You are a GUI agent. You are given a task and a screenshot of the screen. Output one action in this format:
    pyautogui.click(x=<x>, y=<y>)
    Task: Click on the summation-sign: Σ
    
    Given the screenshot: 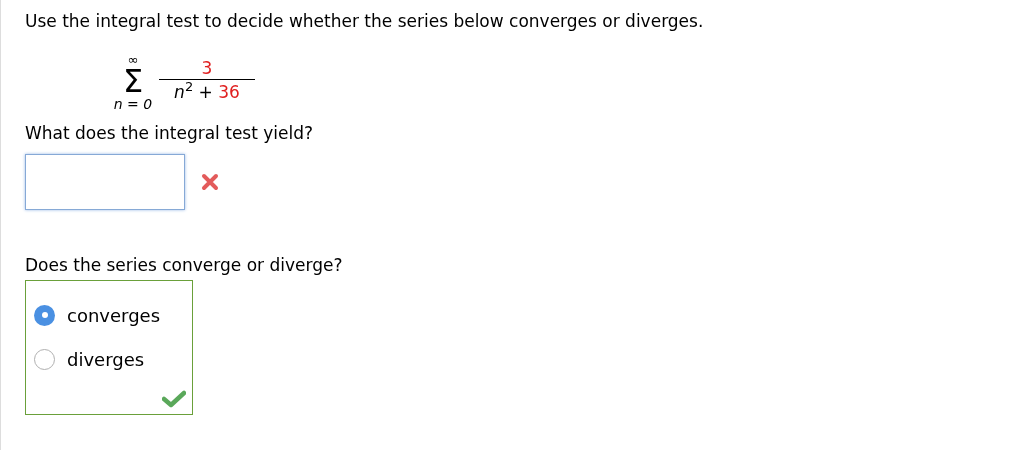 What is the action you would take?
    pyautogui.click(x=133, y=81)
    